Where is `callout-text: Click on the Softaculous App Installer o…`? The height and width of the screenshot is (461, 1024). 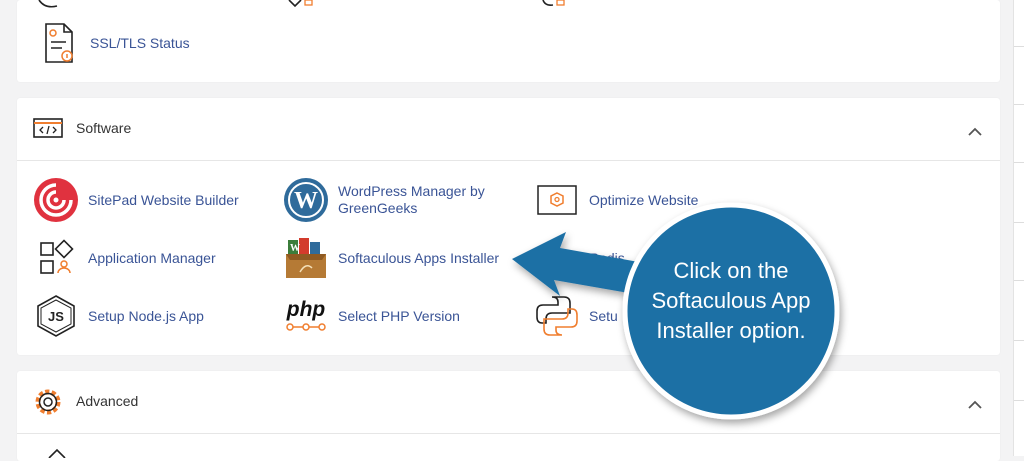 callout-text: Click on the Softaculous App Installer o… is located at coordinates (731, 300).